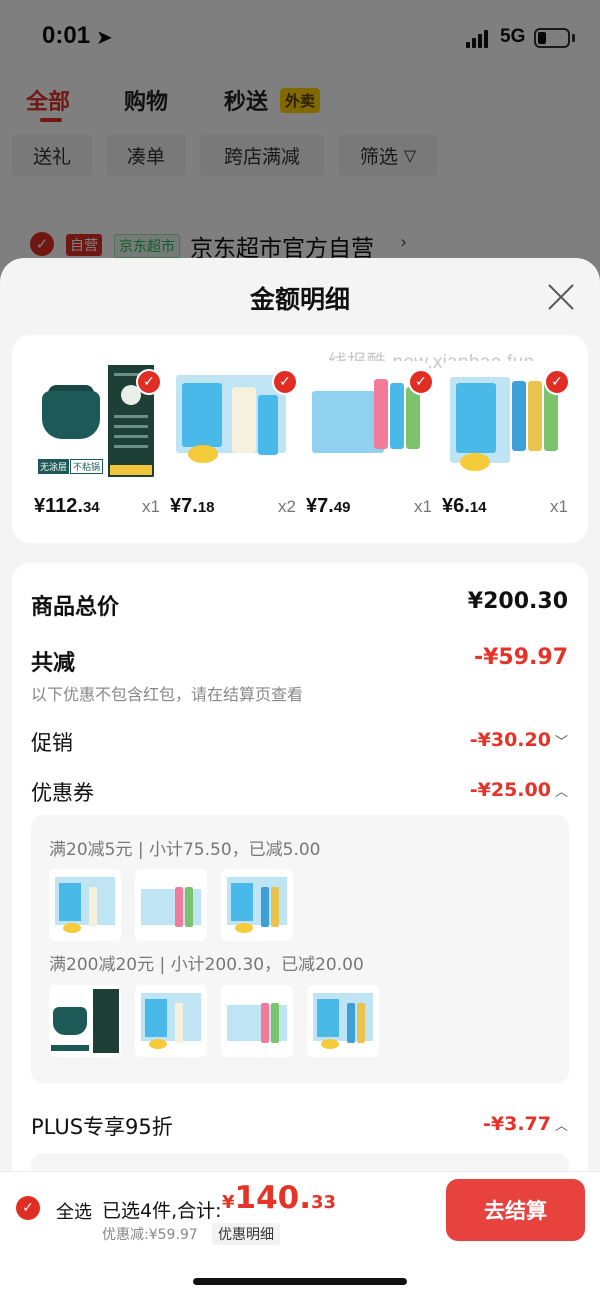  I want to click on coupon-rule-line: 满200减20元 | 小计200.30，已减20.00, so click(206, 965).